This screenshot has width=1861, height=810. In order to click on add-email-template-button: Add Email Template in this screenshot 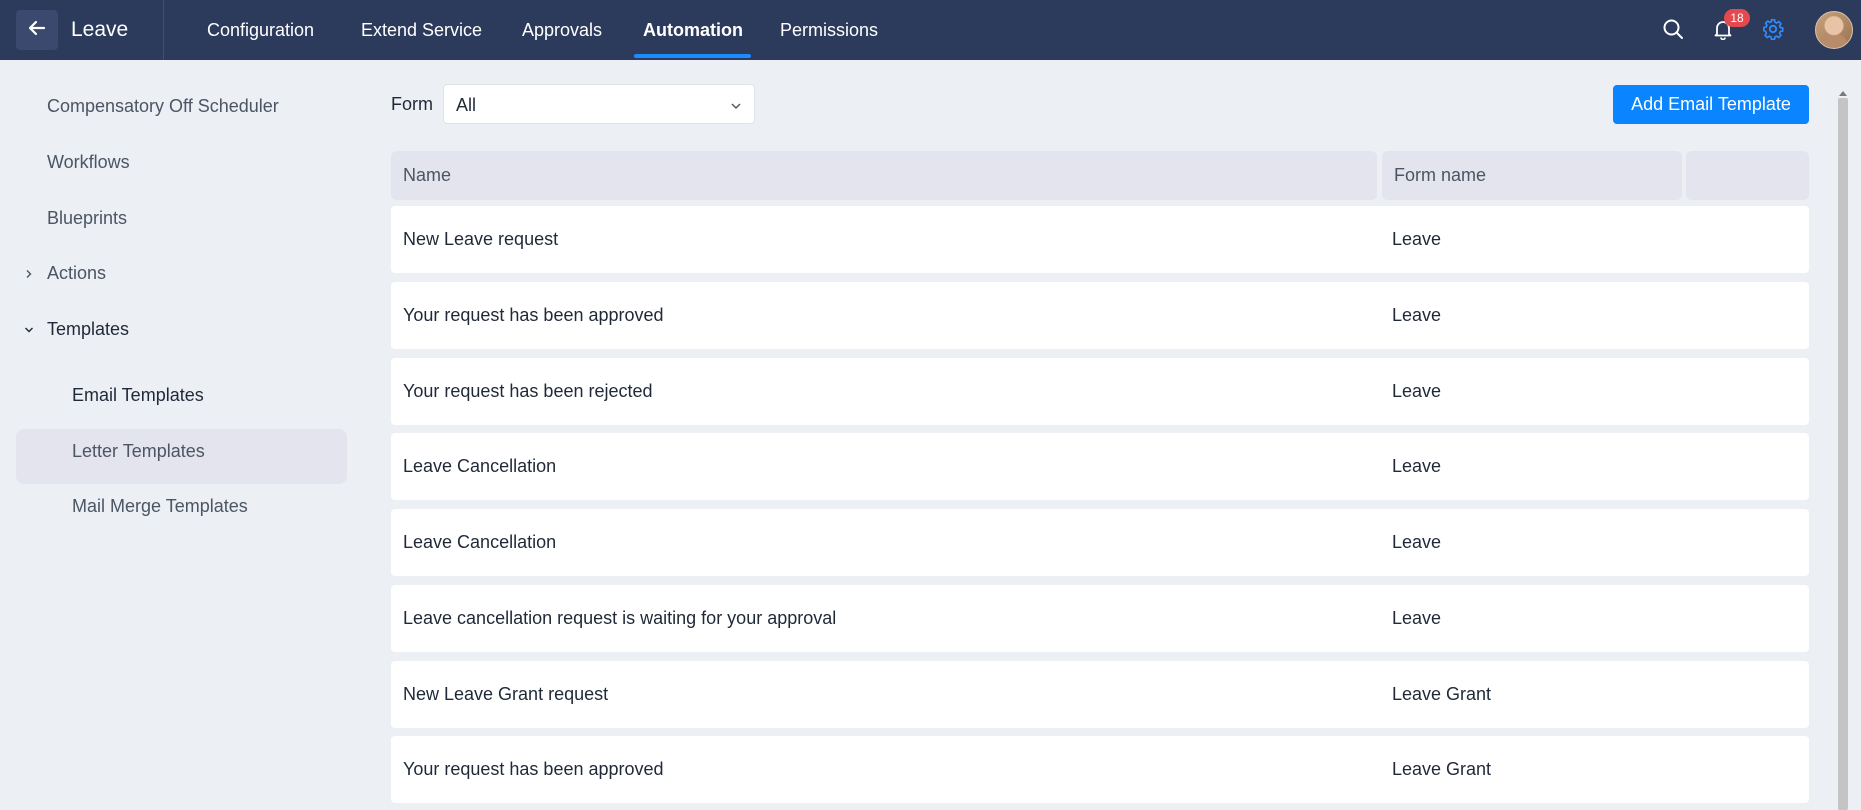, I will do `click(1711, 104)`.